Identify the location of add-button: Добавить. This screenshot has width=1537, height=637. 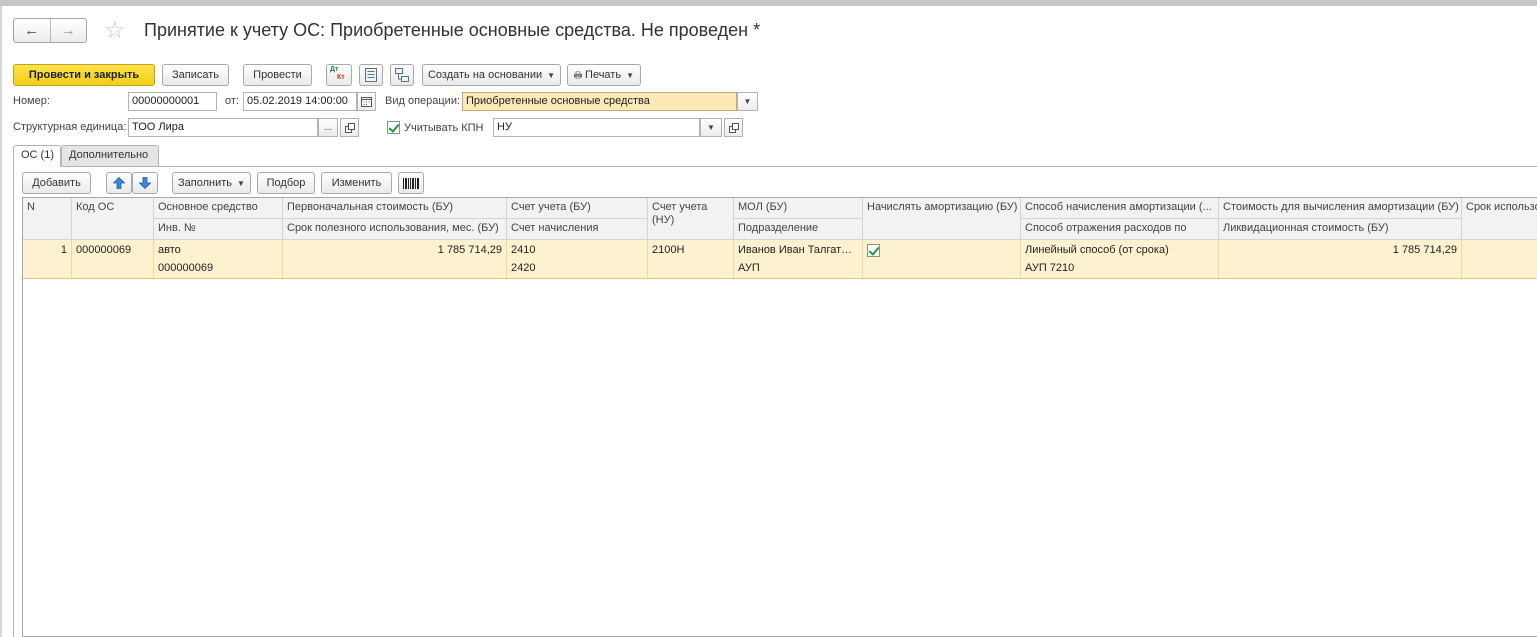
(56, 183).